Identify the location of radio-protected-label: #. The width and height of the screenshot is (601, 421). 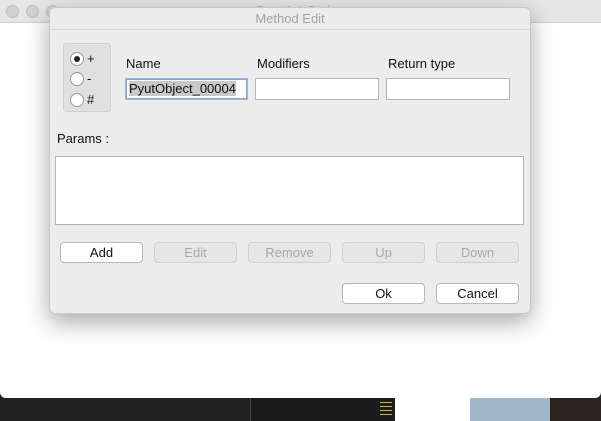
(91, 99).